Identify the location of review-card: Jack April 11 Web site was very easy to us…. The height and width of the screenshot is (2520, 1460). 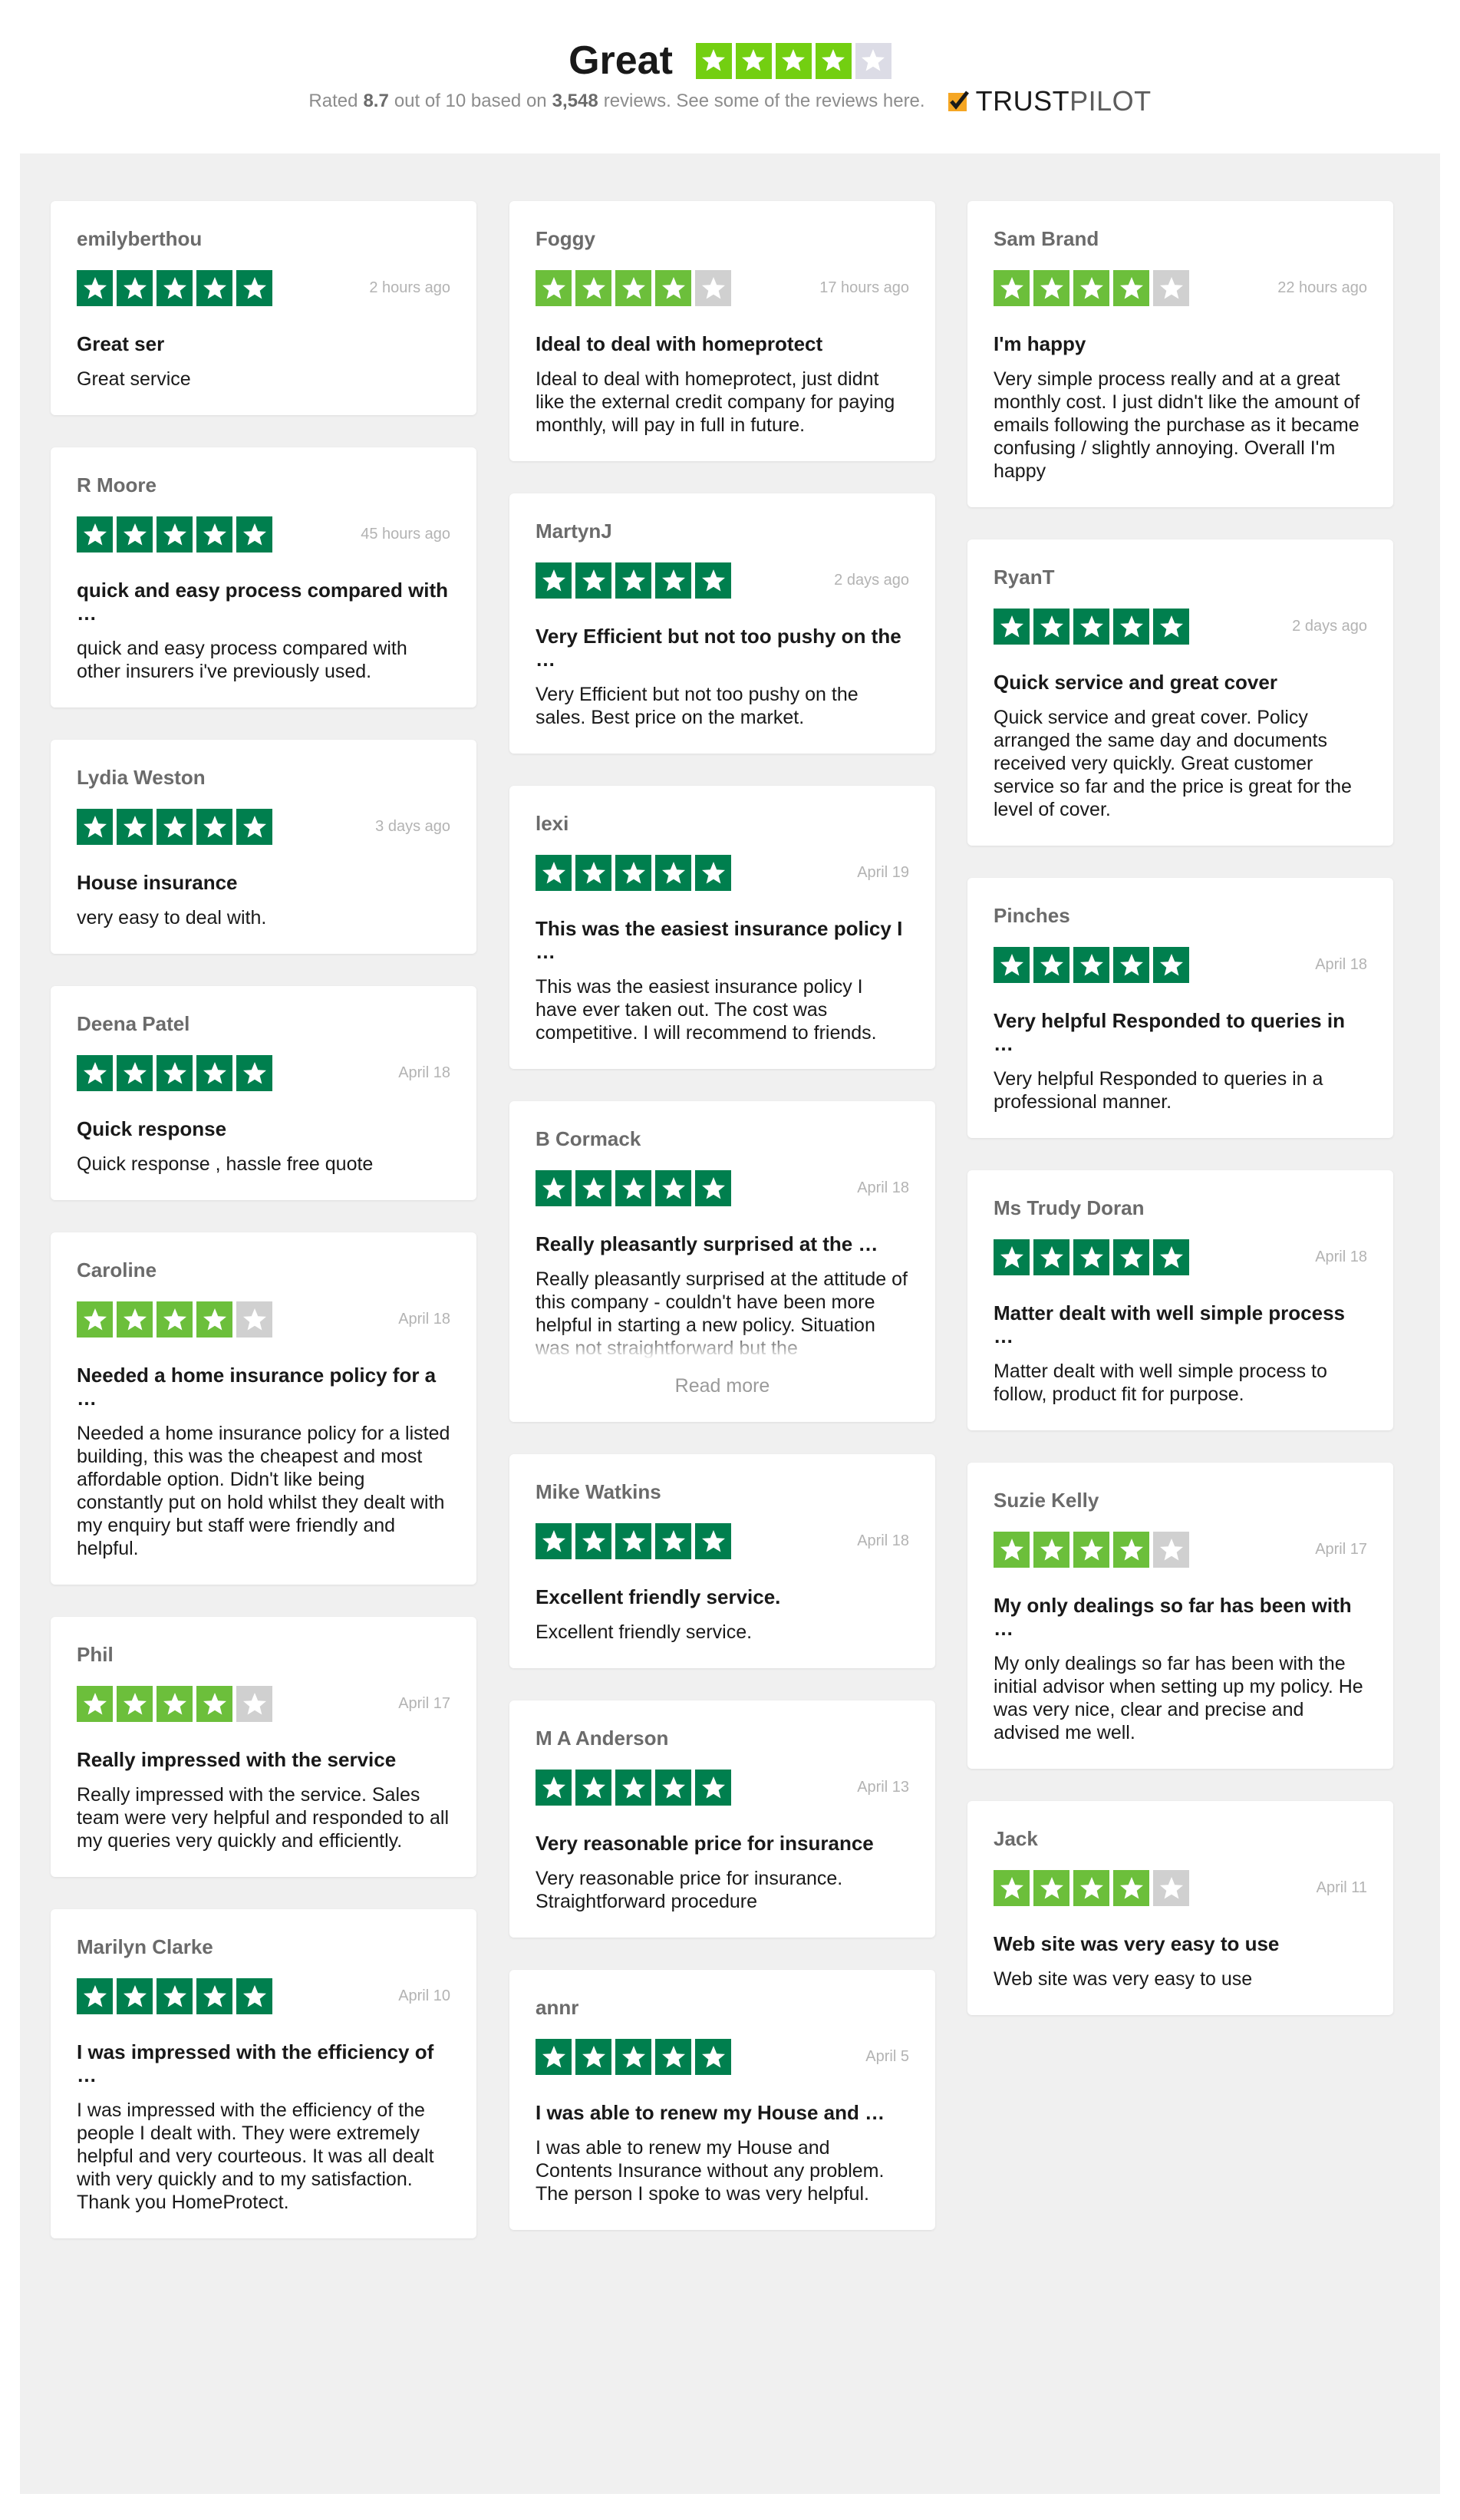
(1180, 1908).